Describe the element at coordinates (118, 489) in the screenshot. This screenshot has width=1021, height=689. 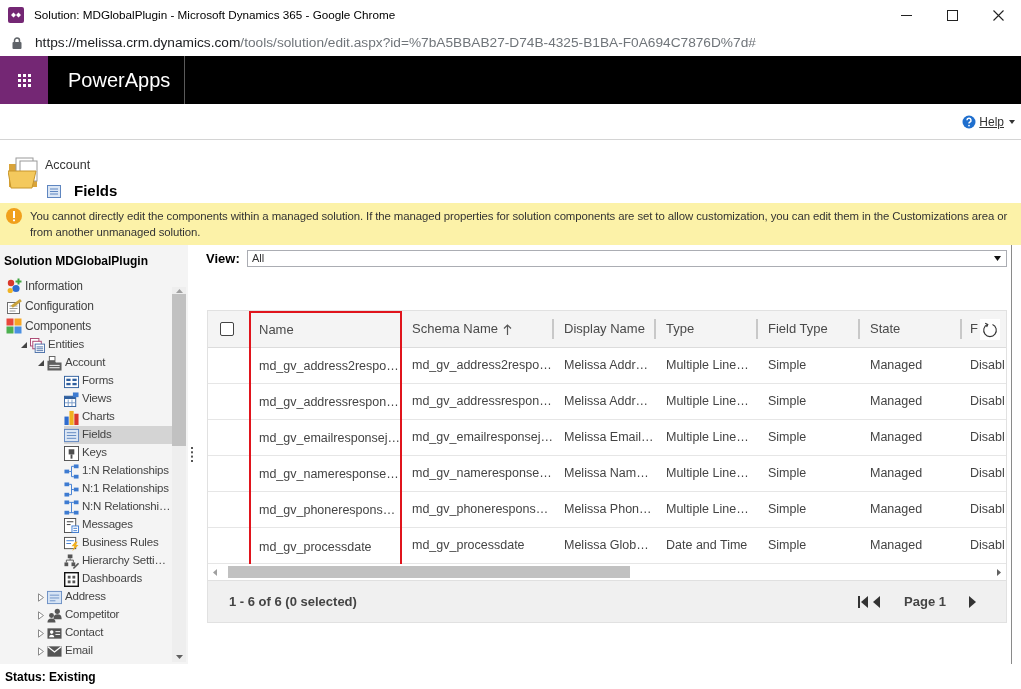
I see `tree-item: N:1 Relationships` at that location.